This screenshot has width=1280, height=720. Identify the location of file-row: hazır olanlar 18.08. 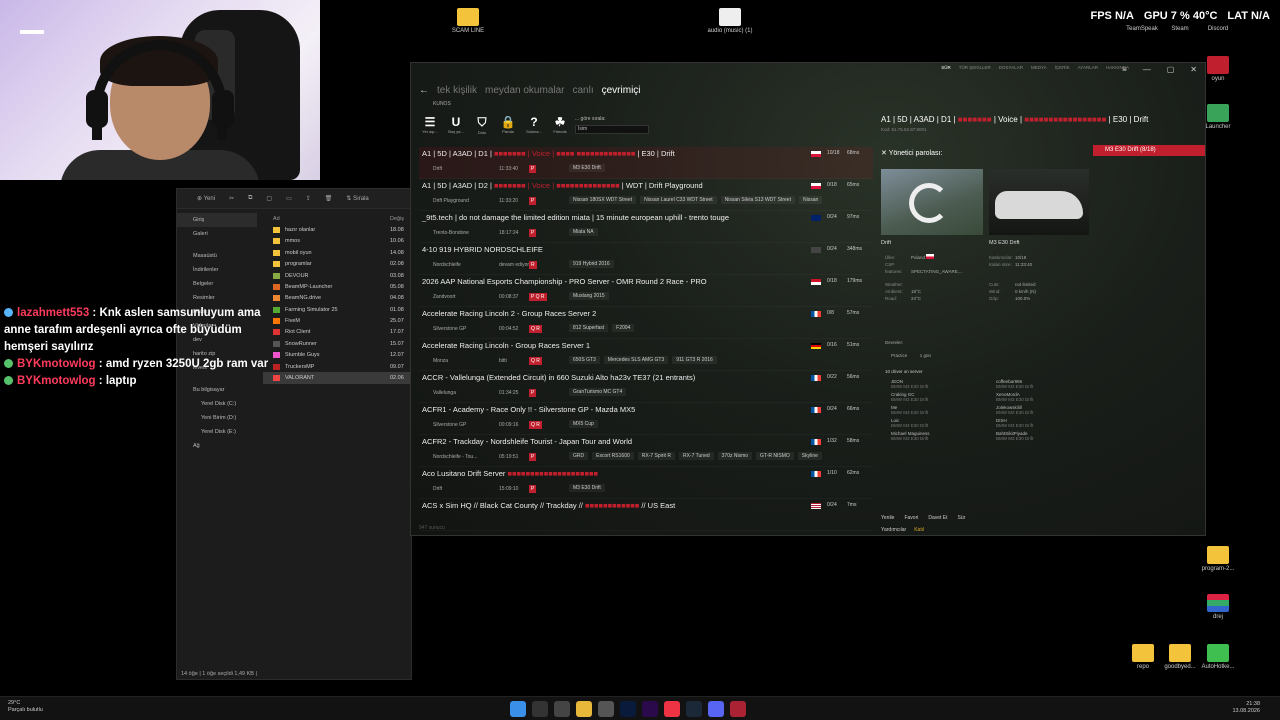
(338, 229).